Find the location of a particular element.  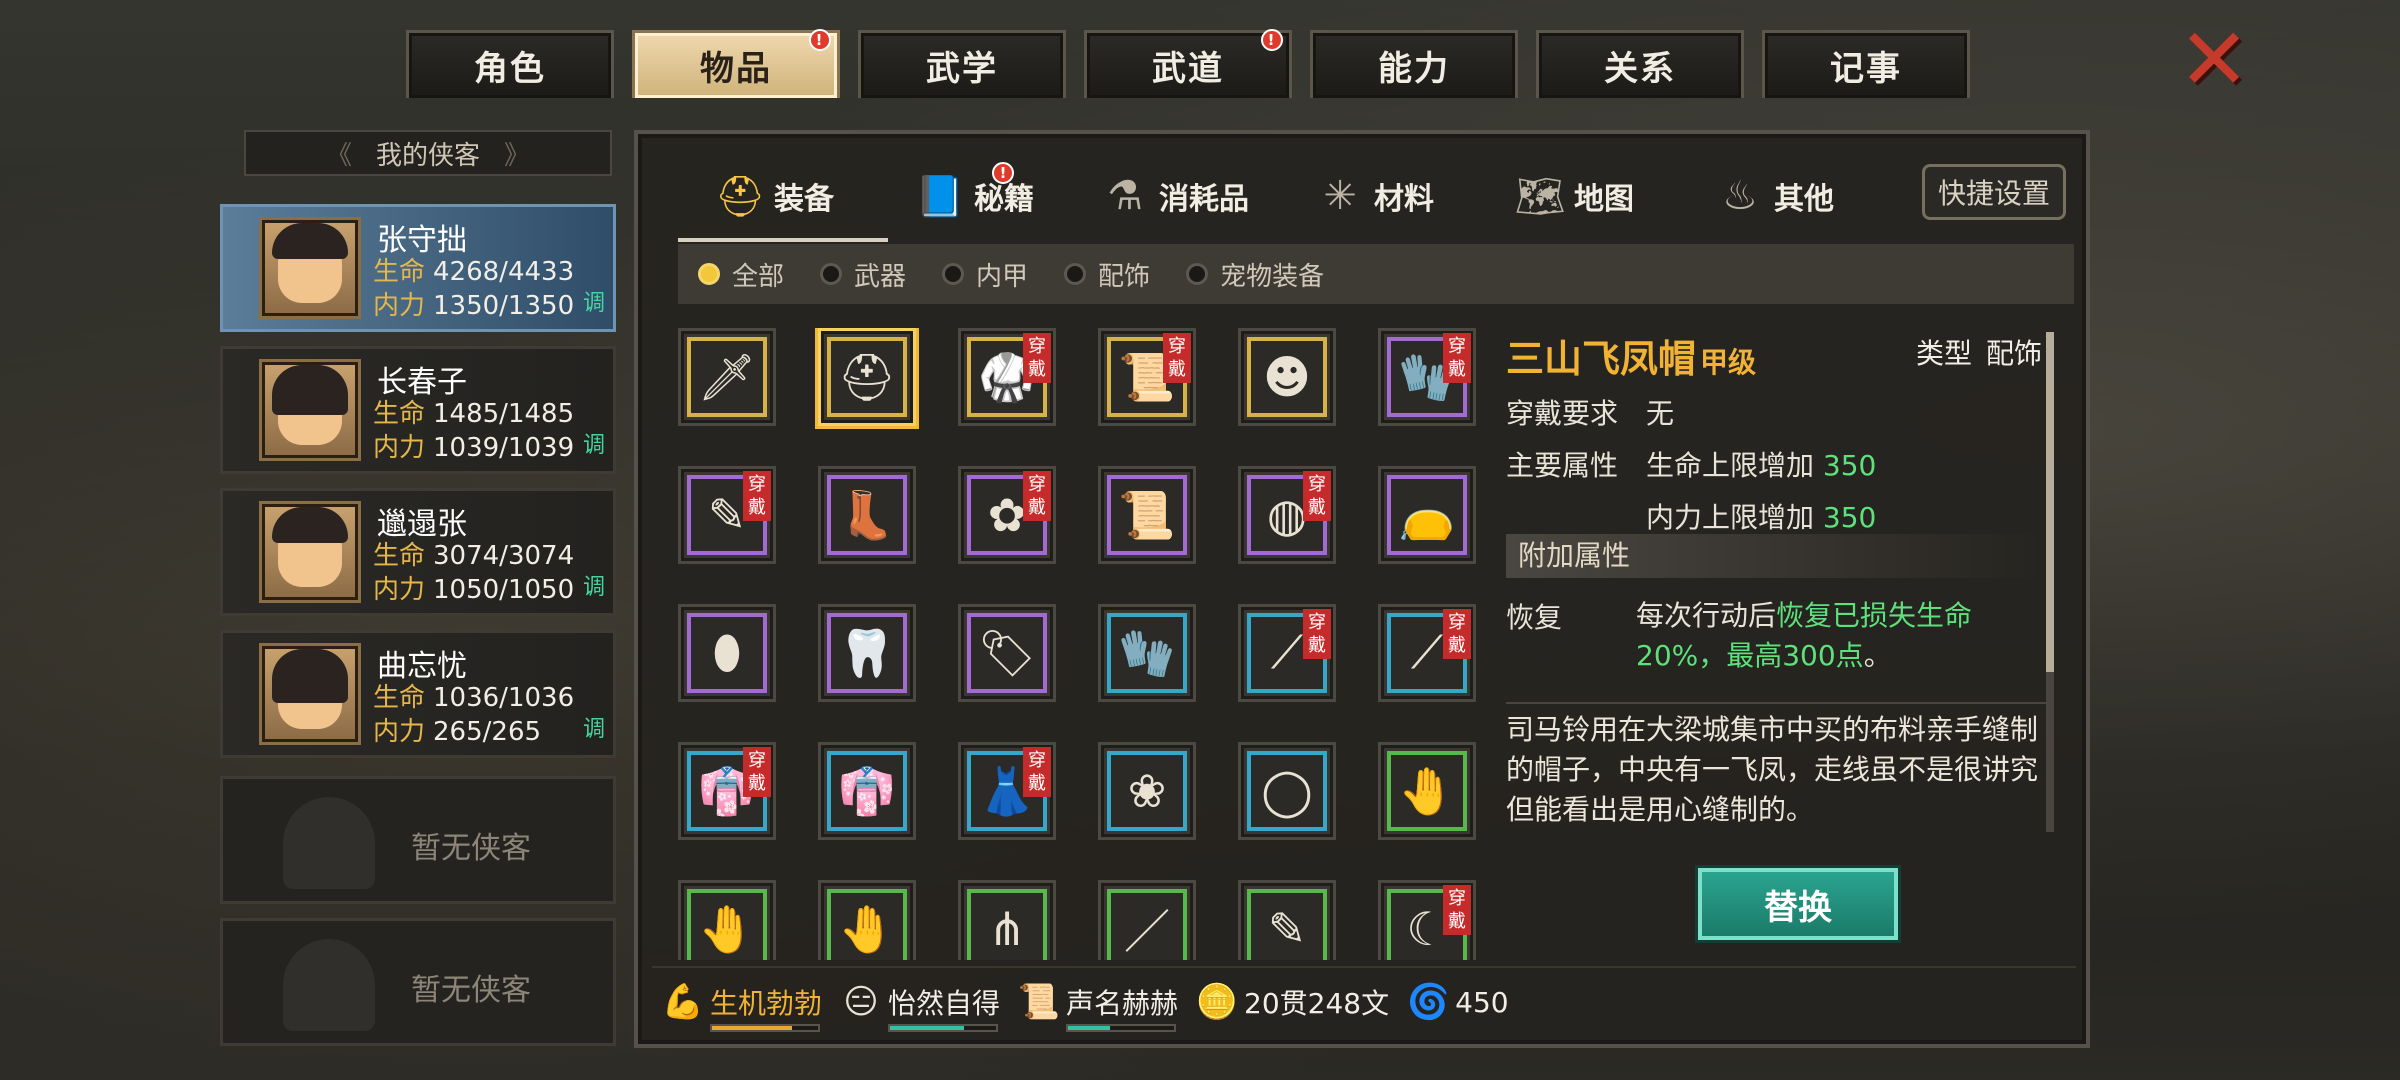

coin-icon: 🪙 is located at coordinates (1217, 1002).